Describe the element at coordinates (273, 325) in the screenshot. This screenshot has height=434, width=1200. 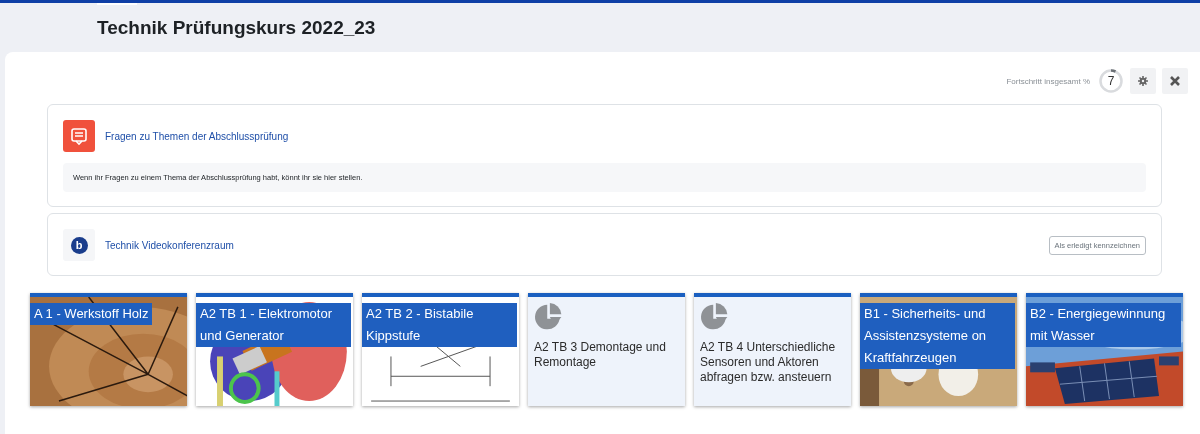
I see `tile-title: A2 TB 1 - Elektromotor und Generator` at that location.